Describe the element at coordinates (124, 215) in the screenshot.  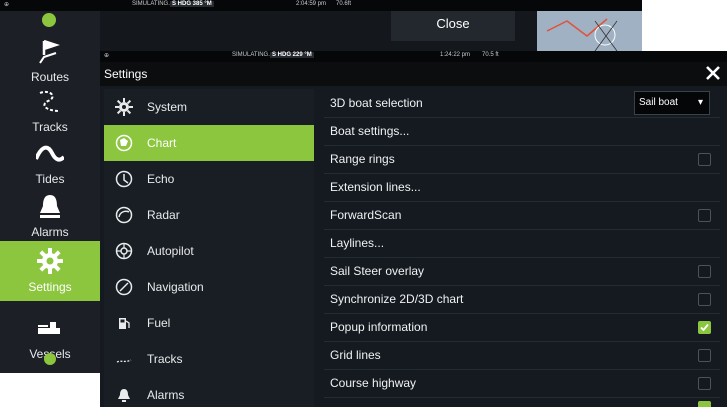
I see `radar-icon` at that location.